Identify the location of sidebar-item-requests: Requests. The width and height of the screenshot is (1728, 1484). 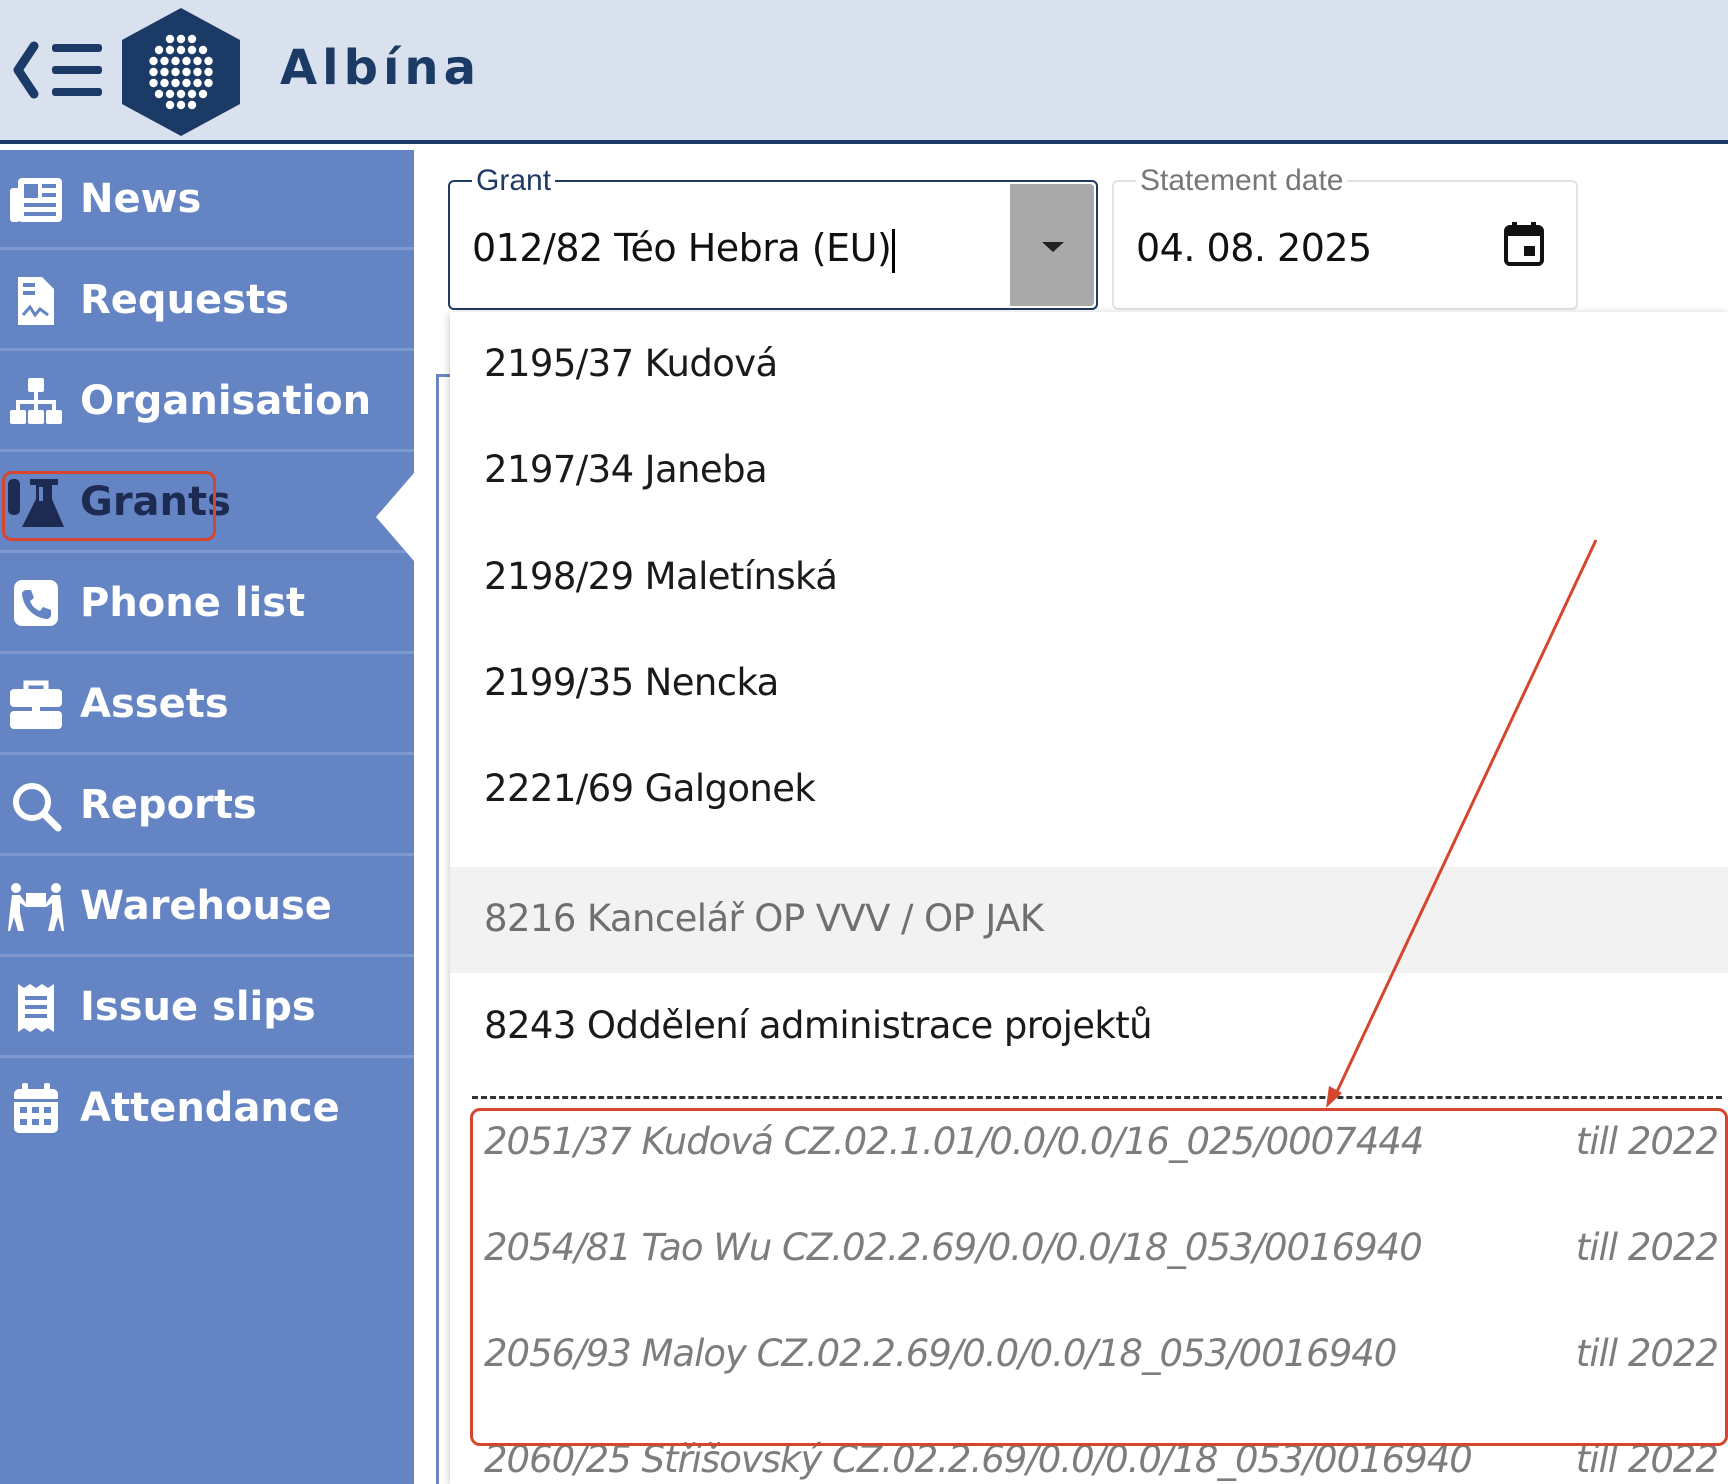
(207, 301).